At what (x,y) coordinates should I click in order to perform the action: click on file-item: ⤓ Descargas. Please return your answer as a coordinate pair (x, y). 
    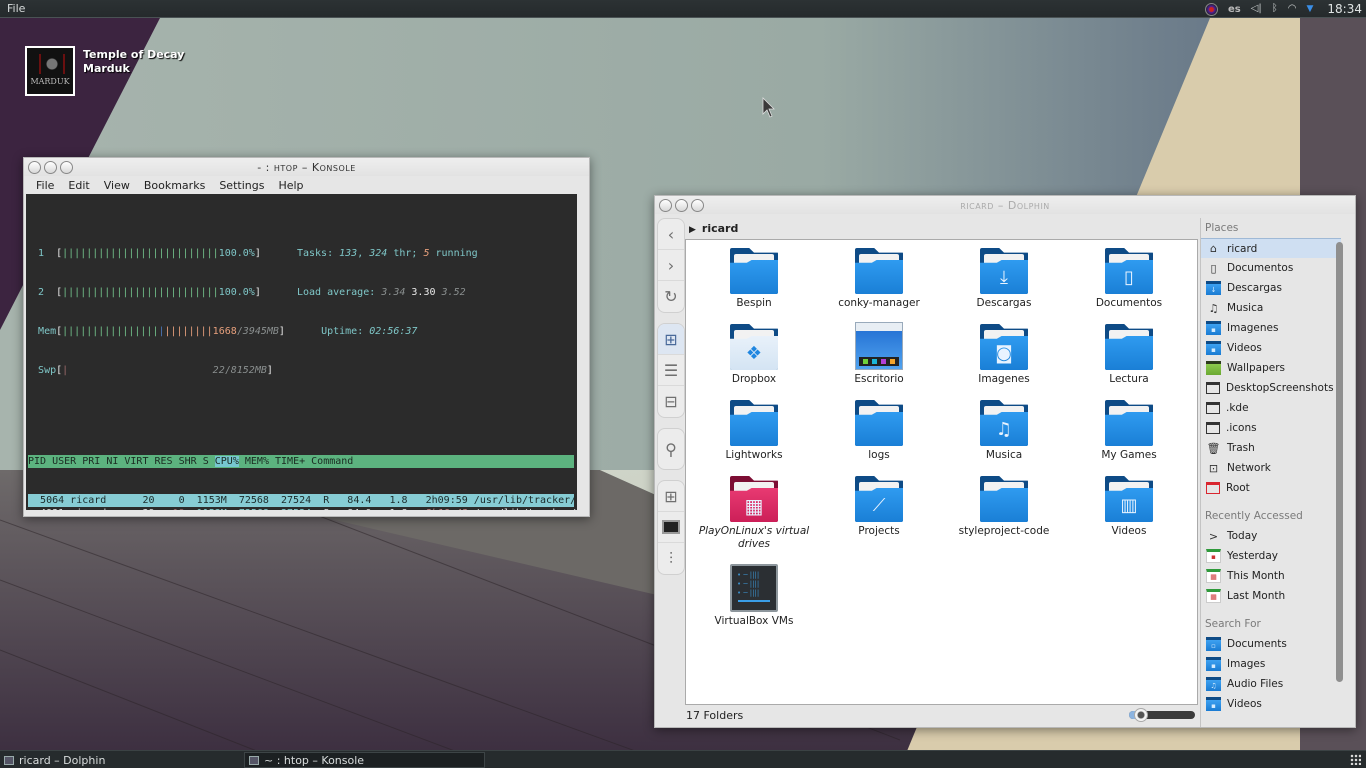
    Looking at the image, I should click on (1004, 278).